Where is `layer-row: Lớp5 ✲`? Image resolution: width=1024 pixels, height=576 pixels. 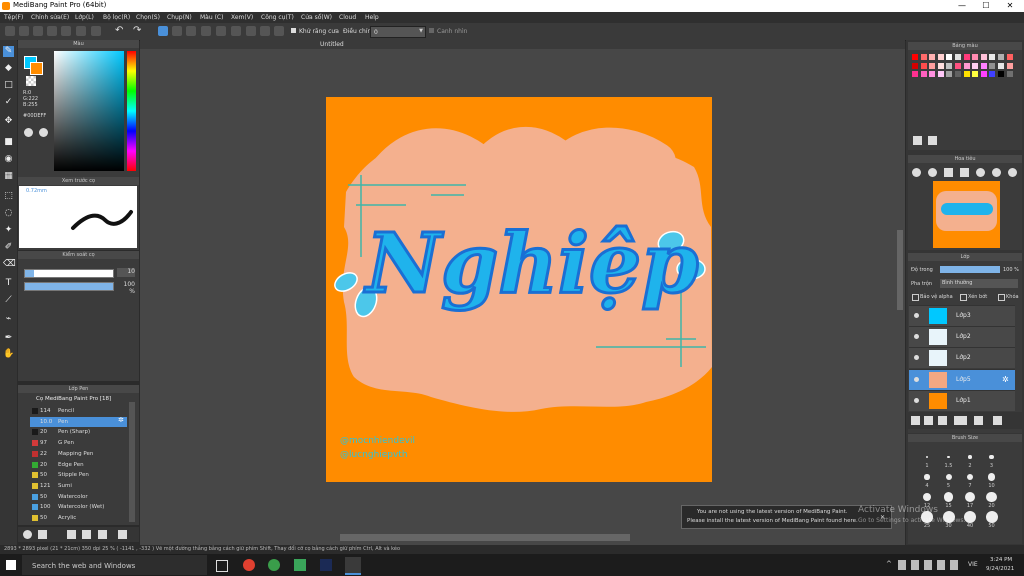 layer-row: Lớp5 ✲ is located at coordinates (962, 379).